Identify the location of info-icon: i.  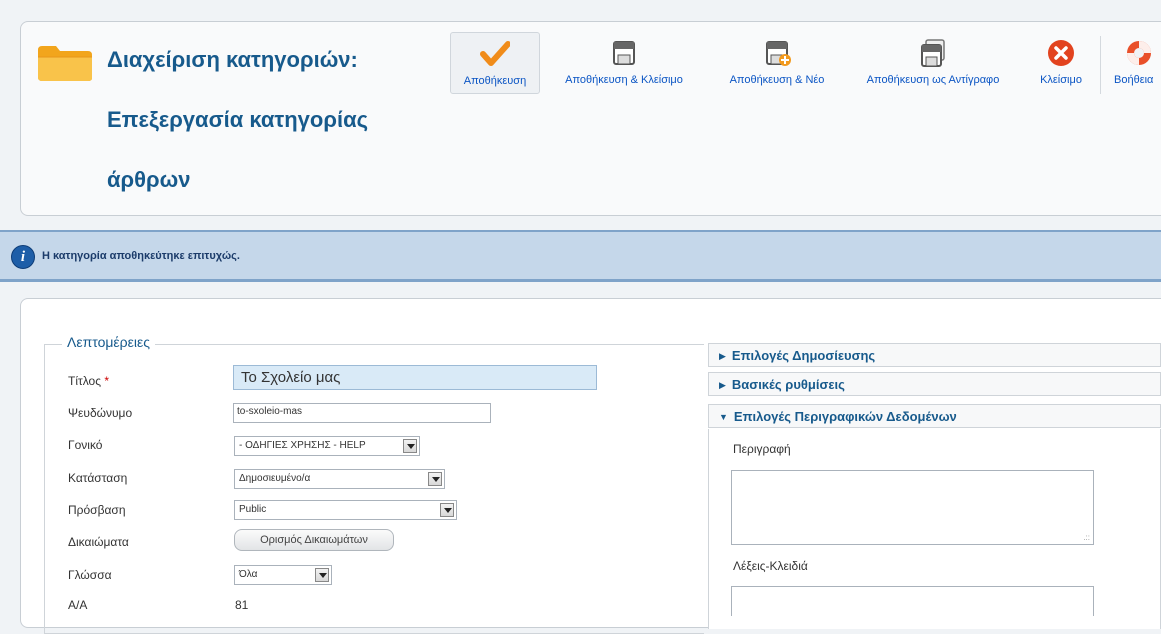
(23, 257).